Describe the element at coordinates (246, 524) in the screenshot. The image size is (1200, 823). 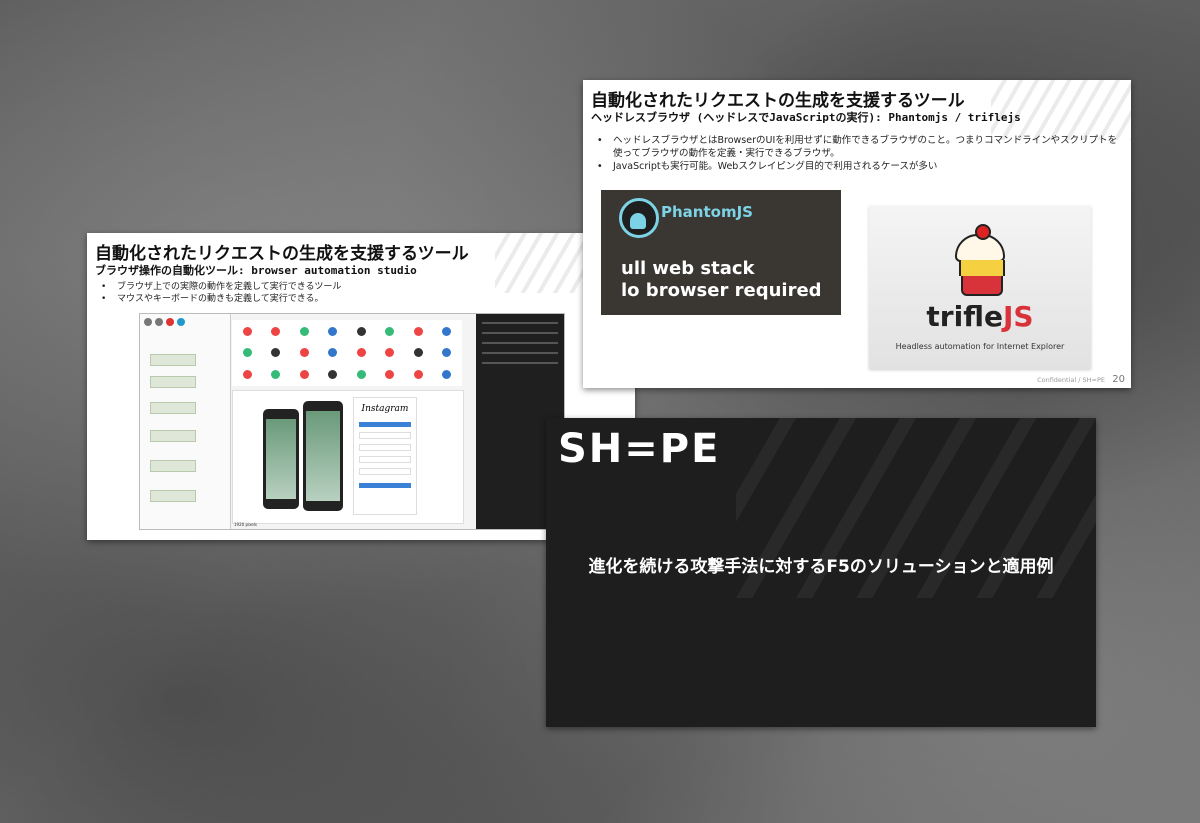
I see `status-text: 1920 pixels` at that location.